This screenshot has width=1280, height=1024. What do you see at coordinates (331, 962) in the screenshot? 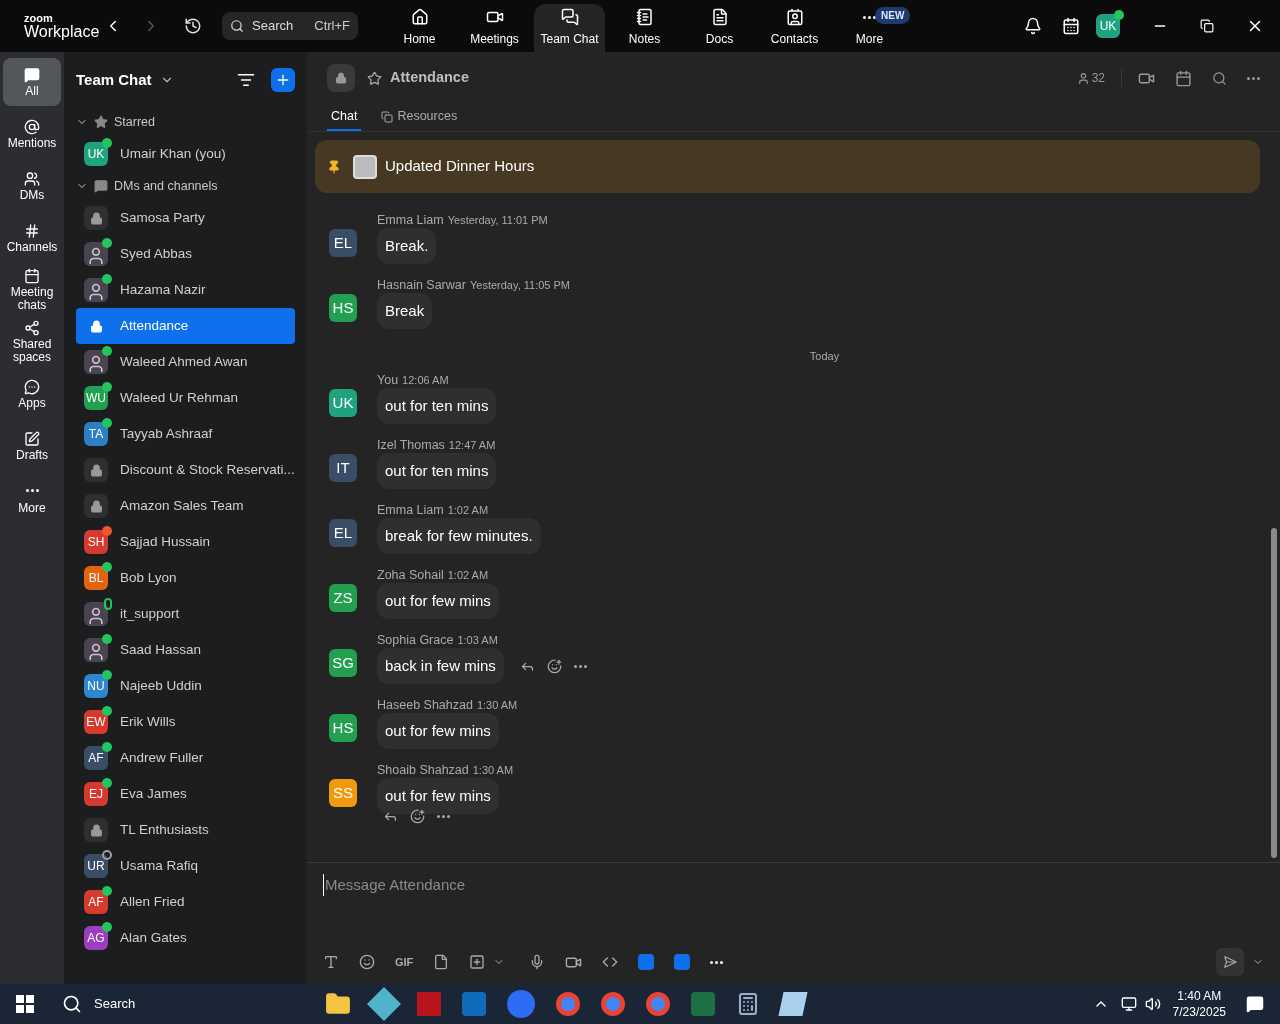
I see `format-icon` at bounding box center [331, 962].